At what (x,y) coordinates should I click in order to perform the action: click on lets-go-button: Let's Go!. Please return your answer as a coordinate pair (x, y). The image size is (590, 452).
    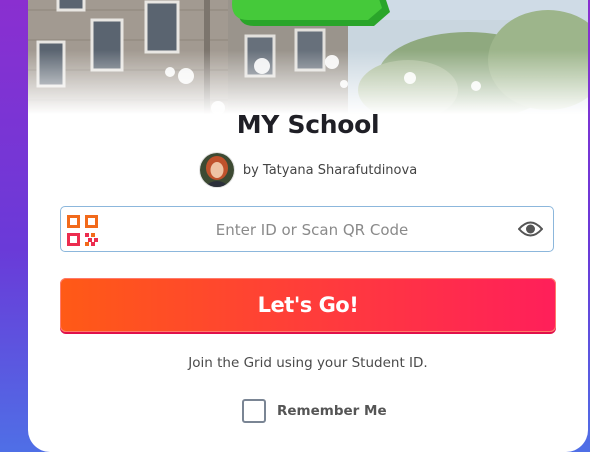
    Looking at the image, I should click on (308, 305).